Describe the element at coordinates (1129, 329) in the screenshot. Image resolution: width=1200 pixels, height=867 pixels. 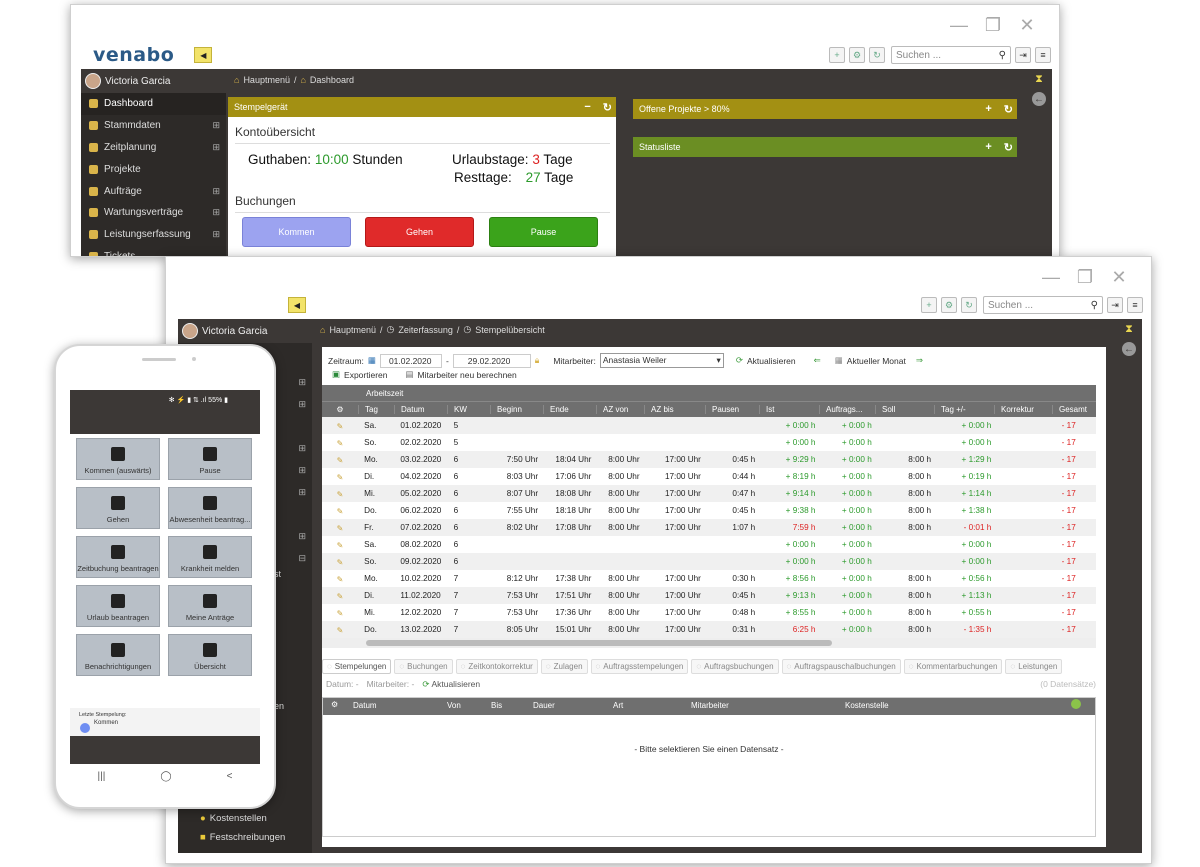
I see `hourglass-icon: ⧗` at that location.